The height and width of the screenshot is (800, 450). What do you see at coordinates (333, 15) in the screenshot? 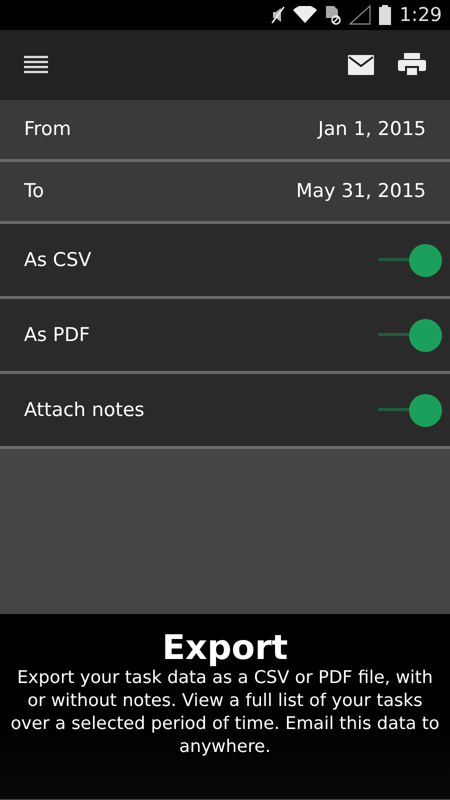
I see `sim-icon` at bounding box center [333, 15].